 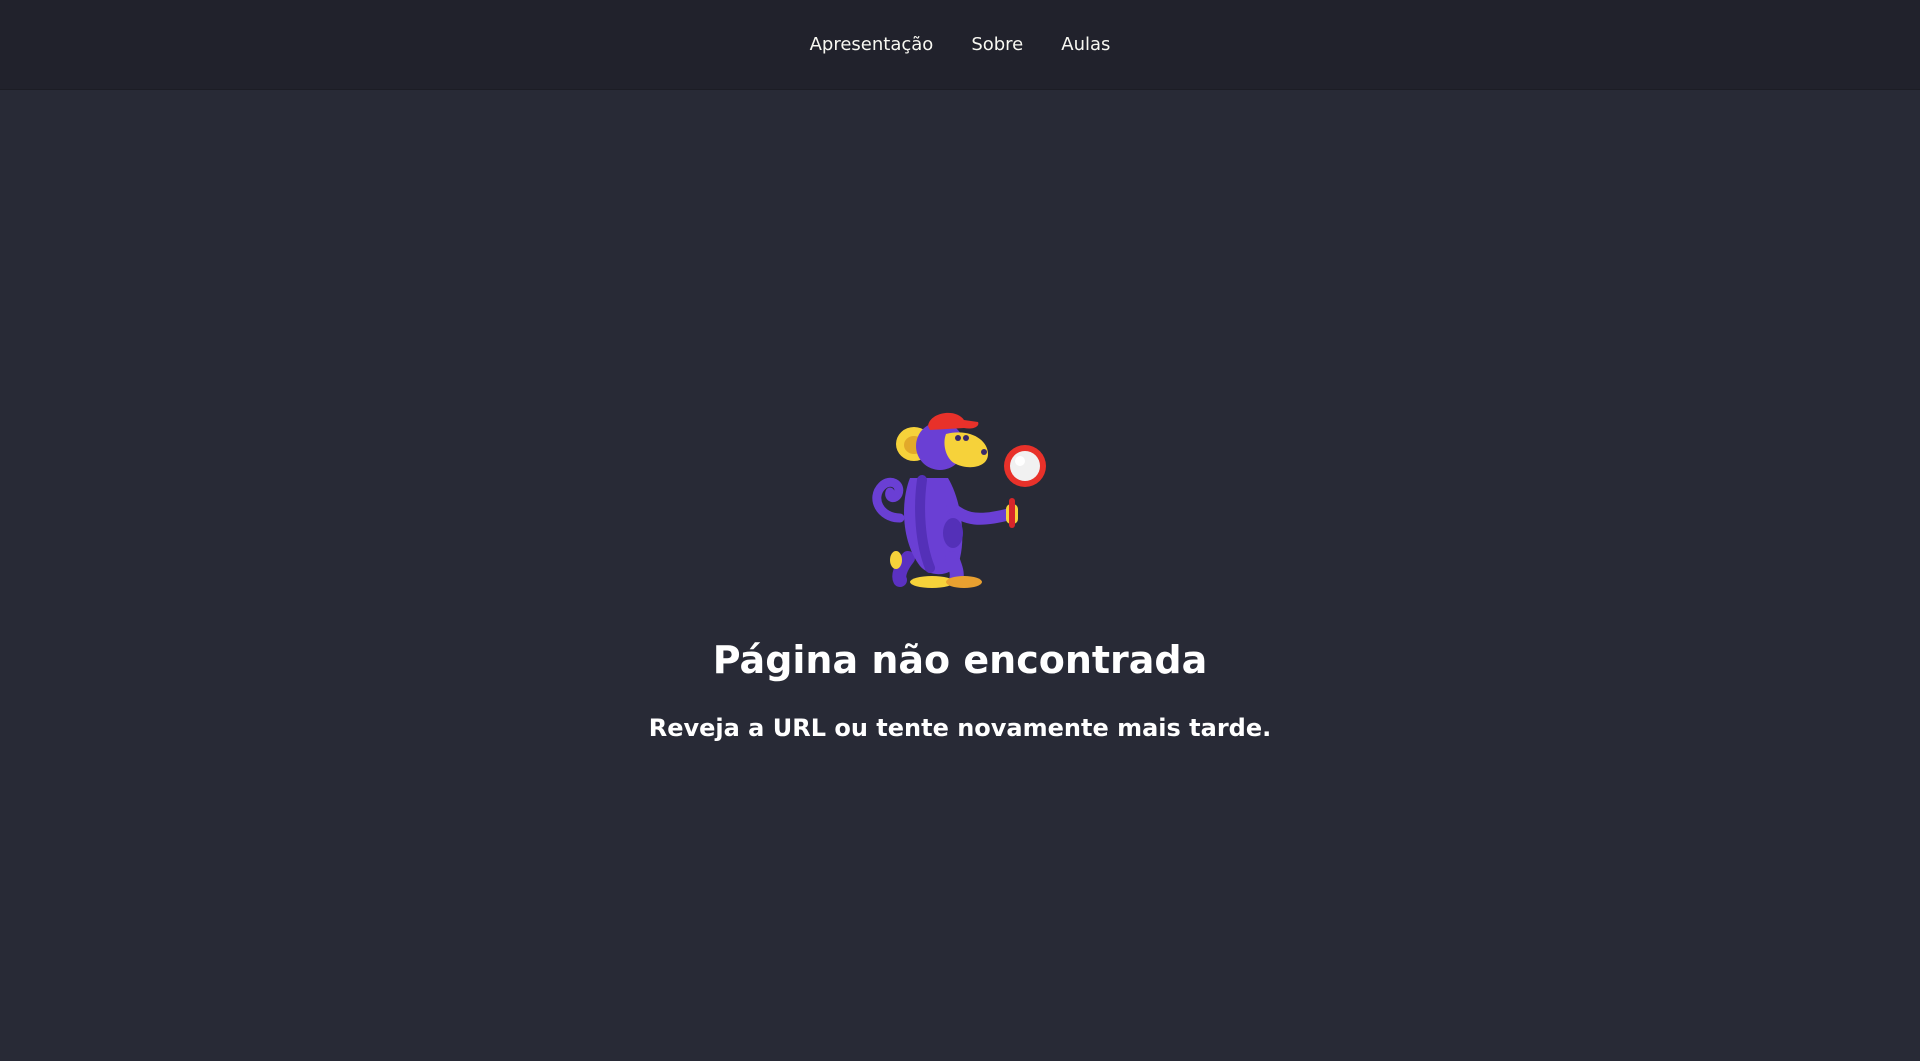 I want to click on monkey-magnifying-glass-icon, so click(x=959, y=500).